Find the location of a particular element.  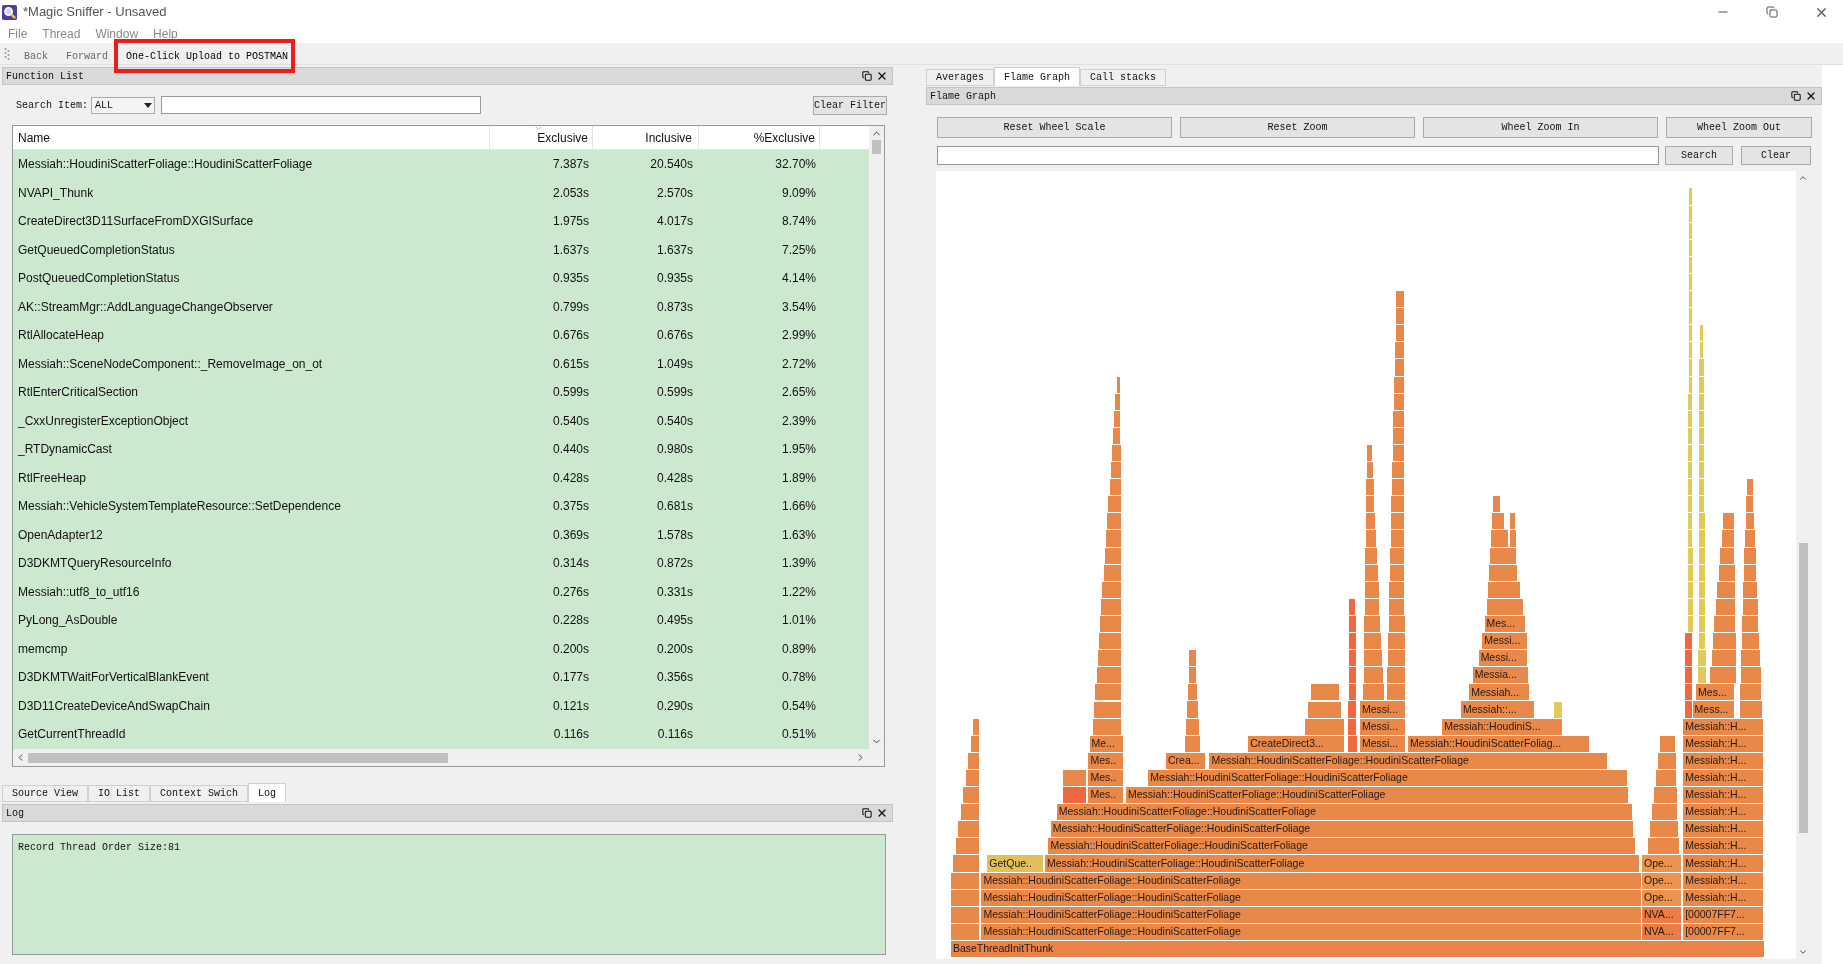

toolbar-button: Forward is located at coordinates (87, 56).